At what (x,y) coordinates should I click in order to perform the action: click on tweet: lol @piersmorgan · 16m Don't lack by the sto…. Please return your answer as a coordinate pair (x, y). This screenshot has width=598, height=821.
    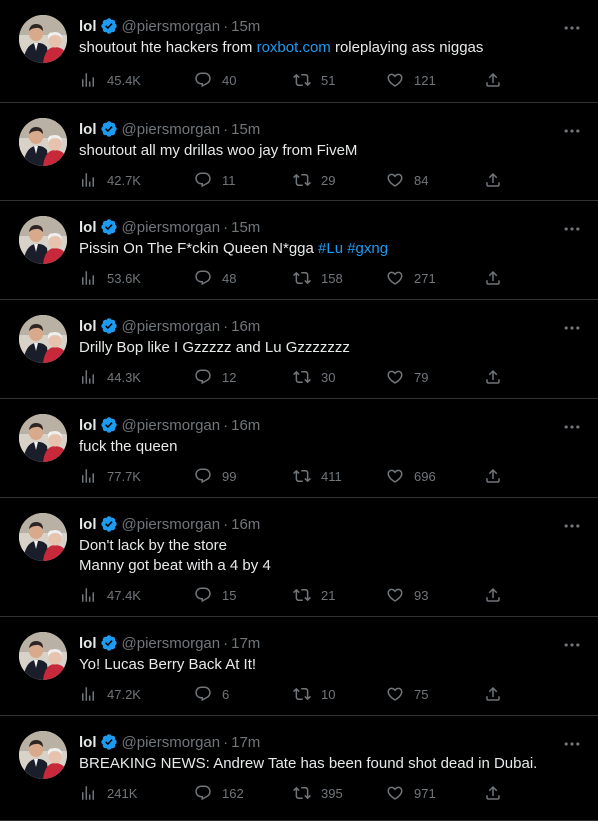
    Looking at the image, I should click on (299, 557).